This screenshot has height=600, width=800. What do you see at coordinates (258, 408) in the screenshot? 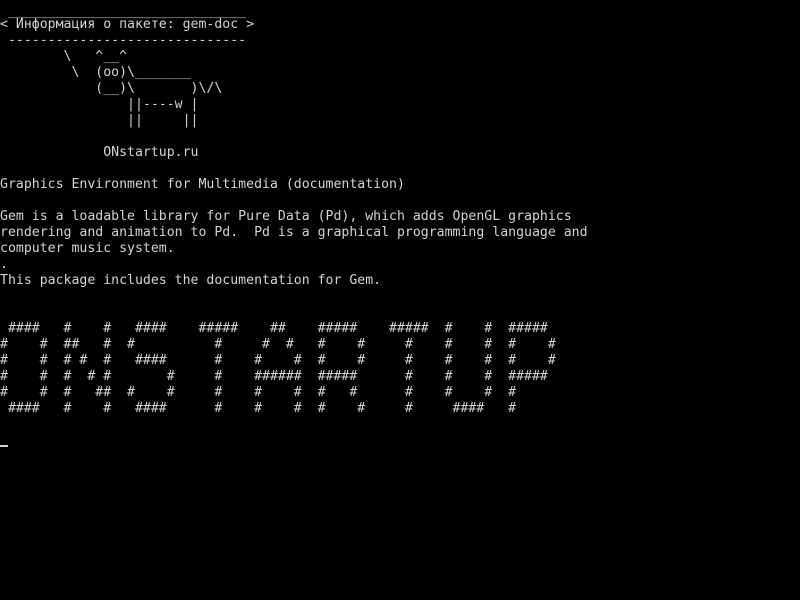
I see `banner-line-6: #### # # #### # # # # # # #### #` at bounding box center [258, 408].